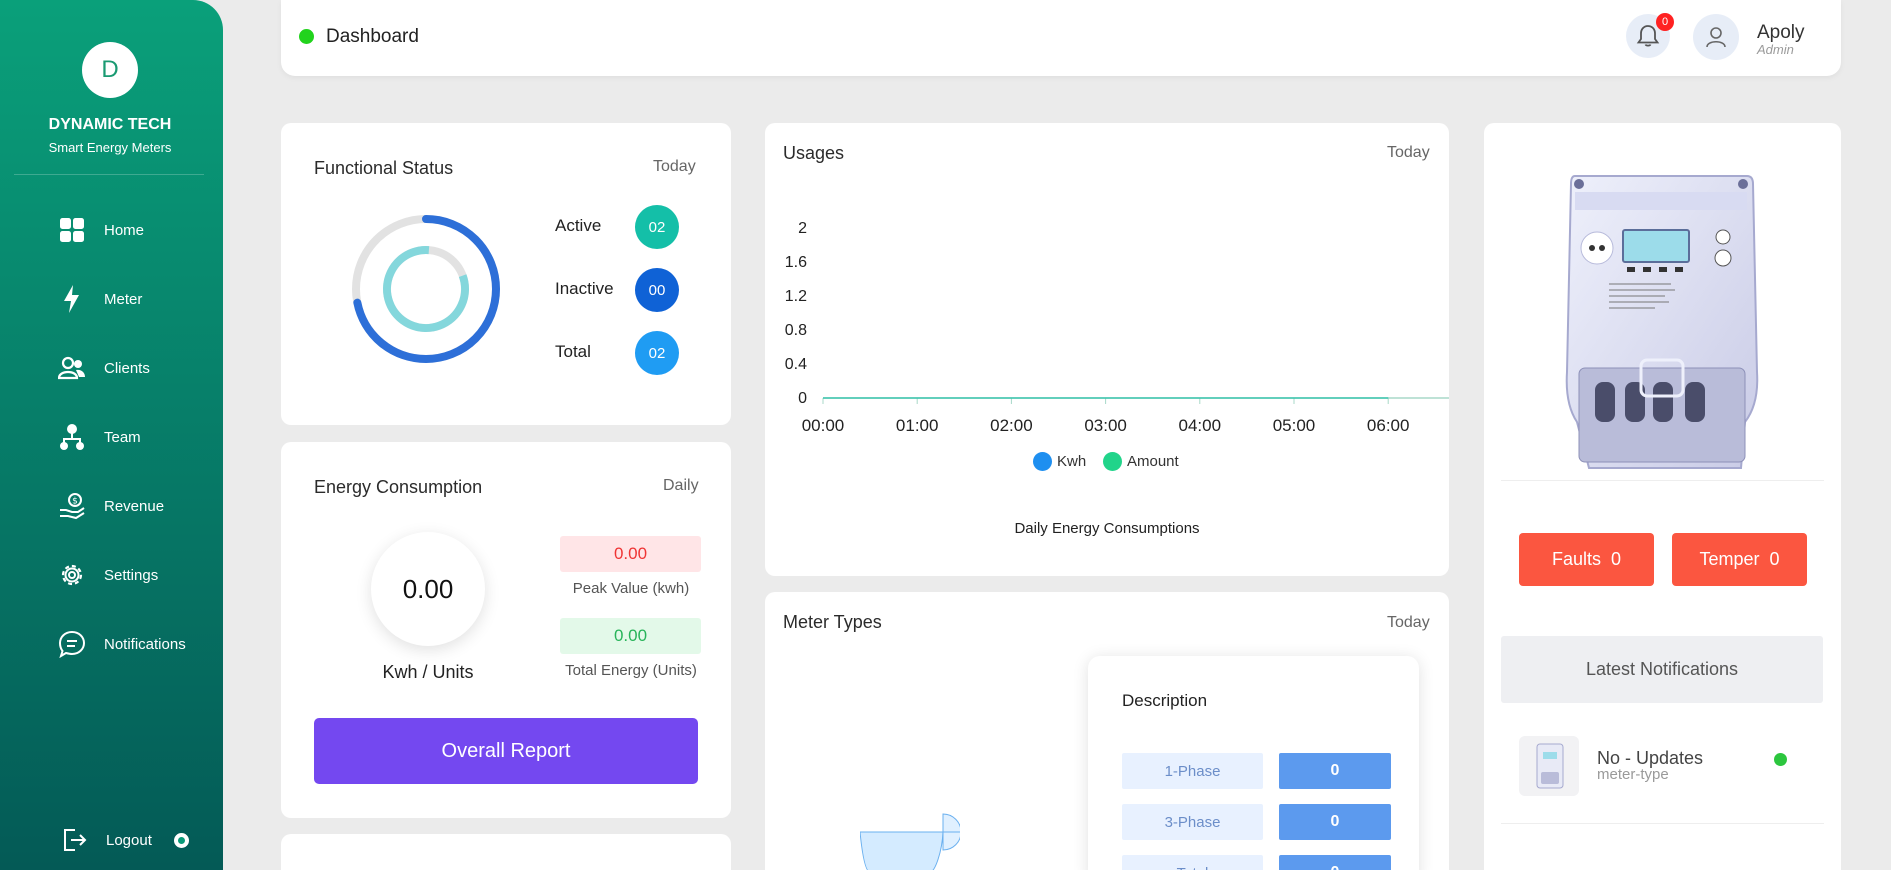 The width and height of the screenshot is (1891, 870). I want to click on logout-label: Logout, so click(129, 840).